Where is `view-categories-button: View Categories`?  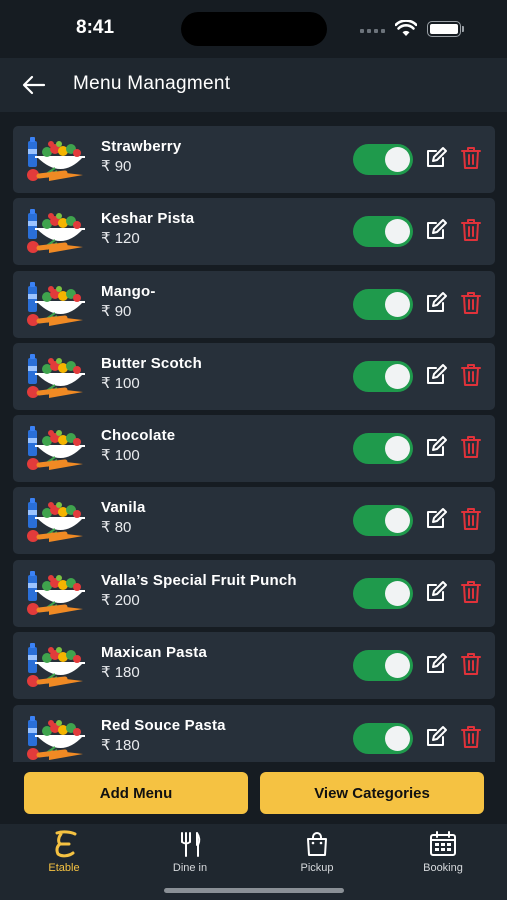 view-categories-button: View Categories is located at coordinates (372, 793).